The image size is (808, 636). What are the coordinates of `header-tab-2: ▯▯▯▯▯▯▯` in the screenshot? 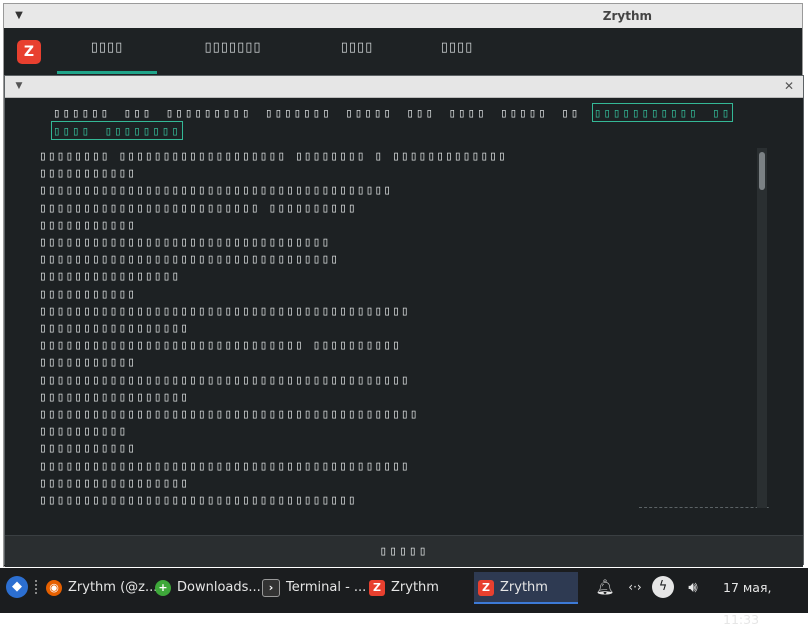 It's located at (233, 51).